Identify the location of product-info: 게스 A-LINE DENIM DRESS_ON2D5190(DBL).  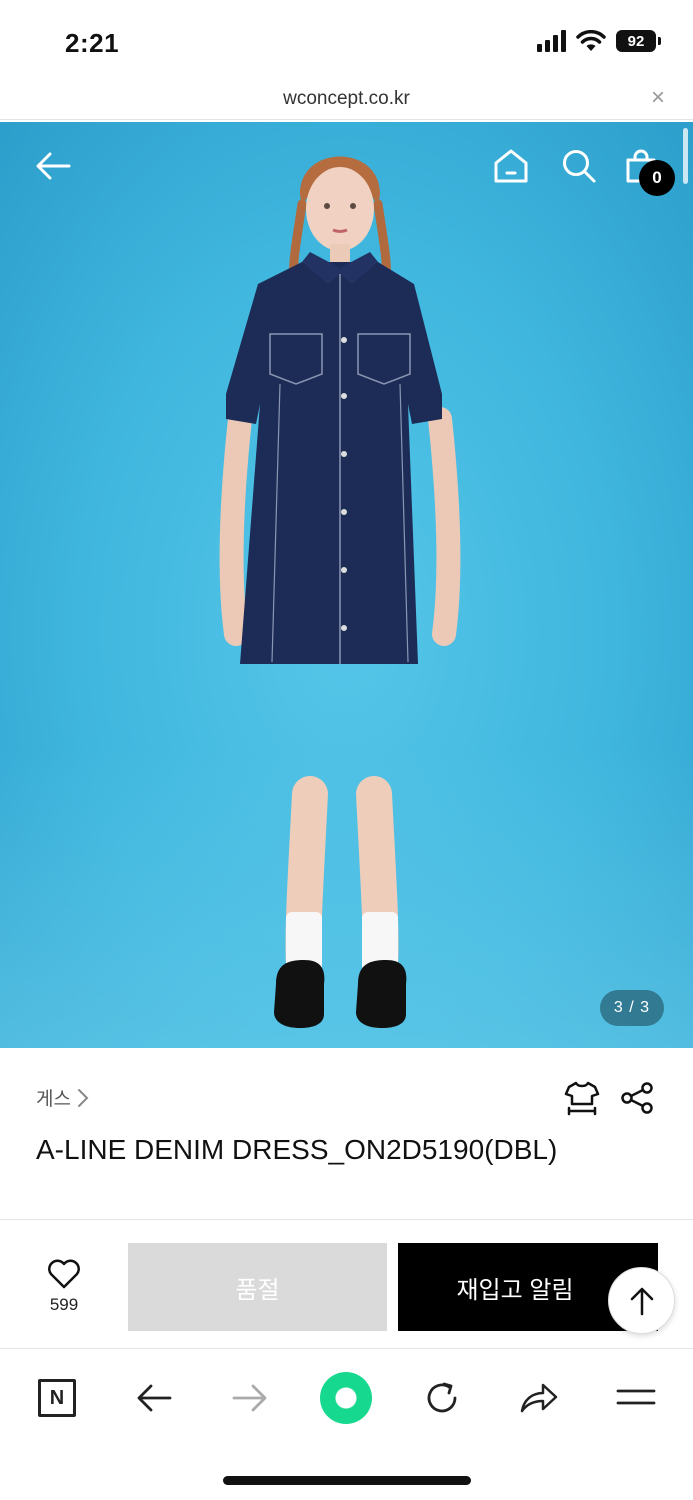
(346, 1134).